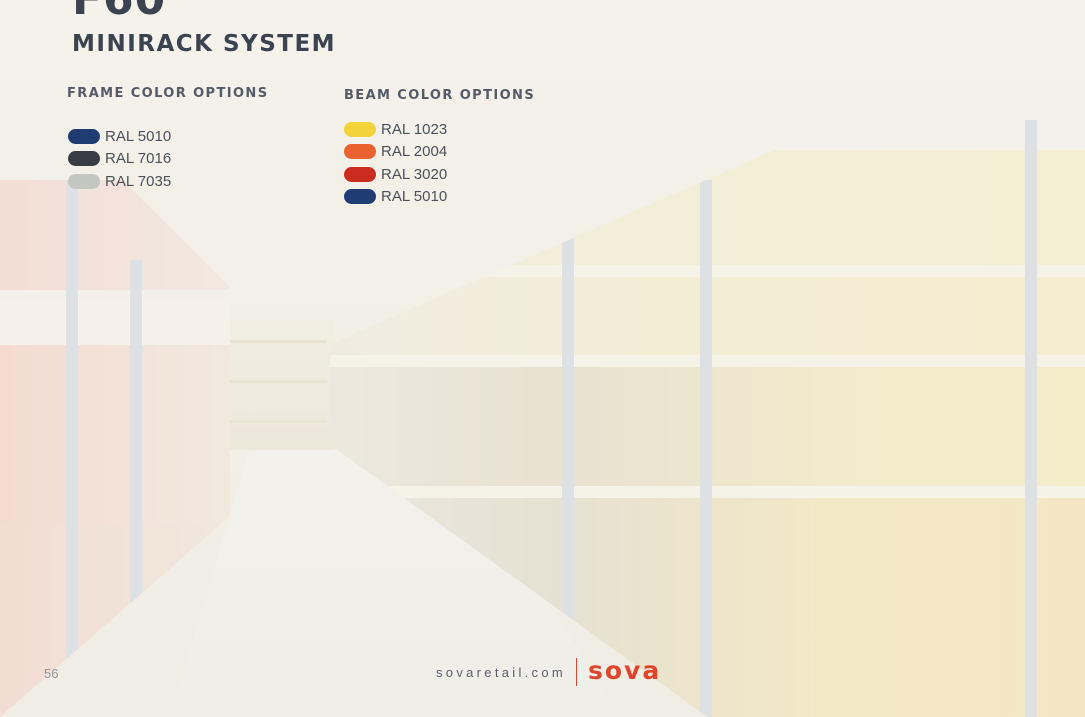 The width and height of the screenshot is (1085, 717). What do you see at coordinates (168, 93) in the screenshot?
I see `frame-color-heading: FRAME COLOR OPTIONS` at bounding box center [168, 93].